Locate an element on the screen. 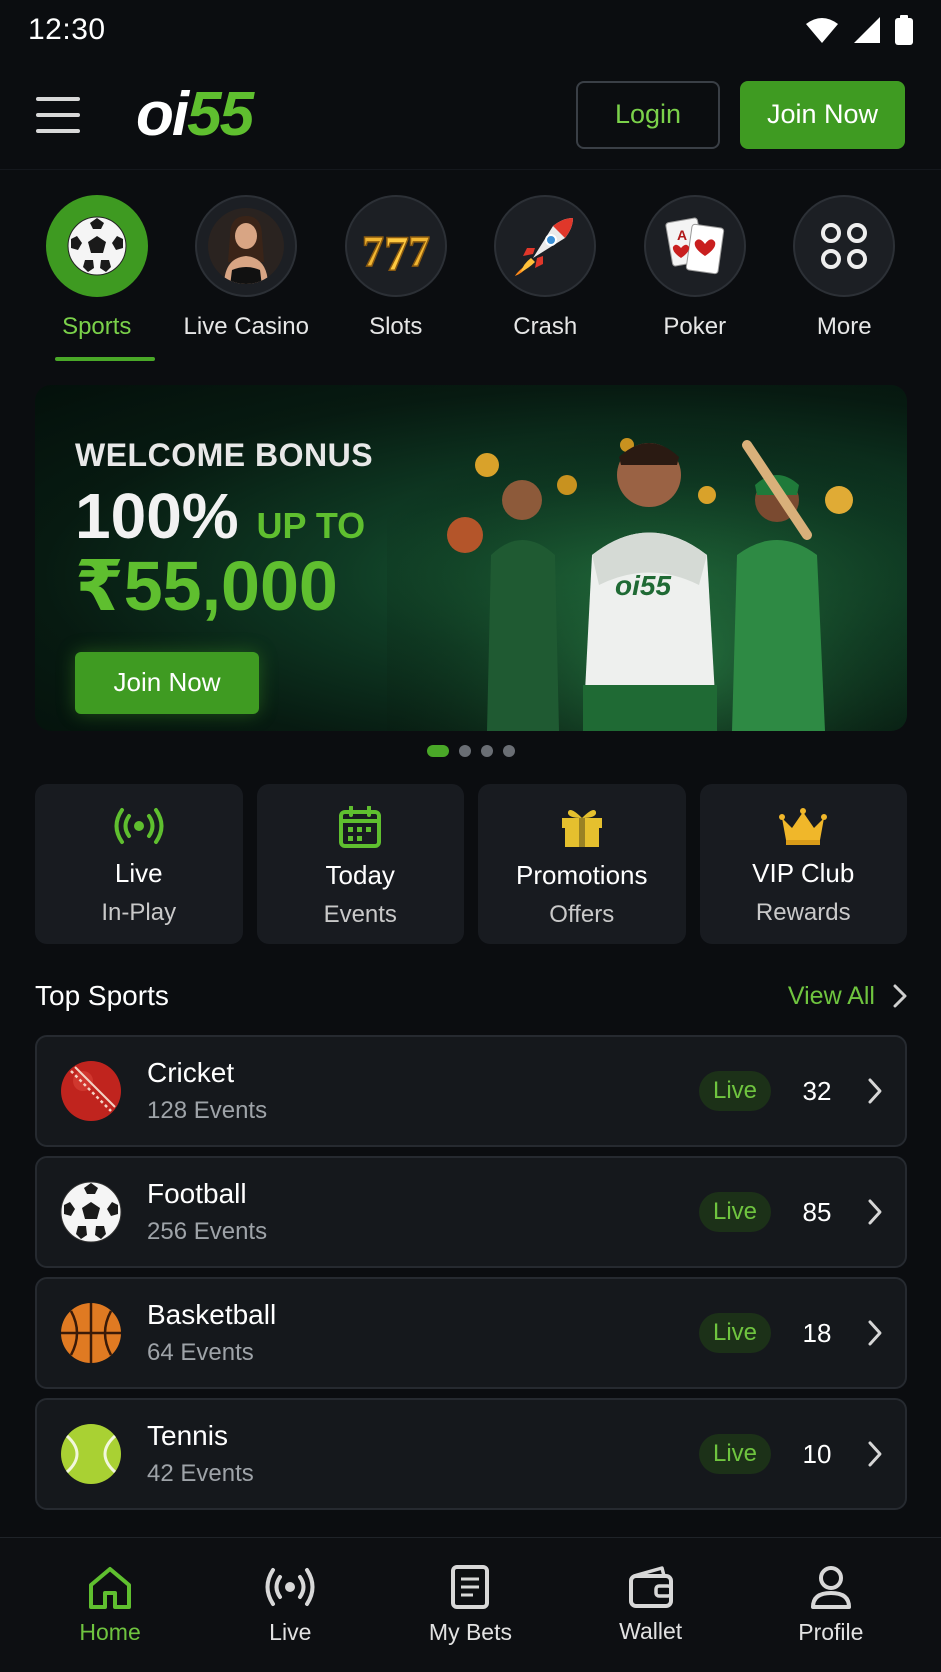 The width and height of the screenshot is (941, 1672). status-icons is located at coordinates (859, 30).